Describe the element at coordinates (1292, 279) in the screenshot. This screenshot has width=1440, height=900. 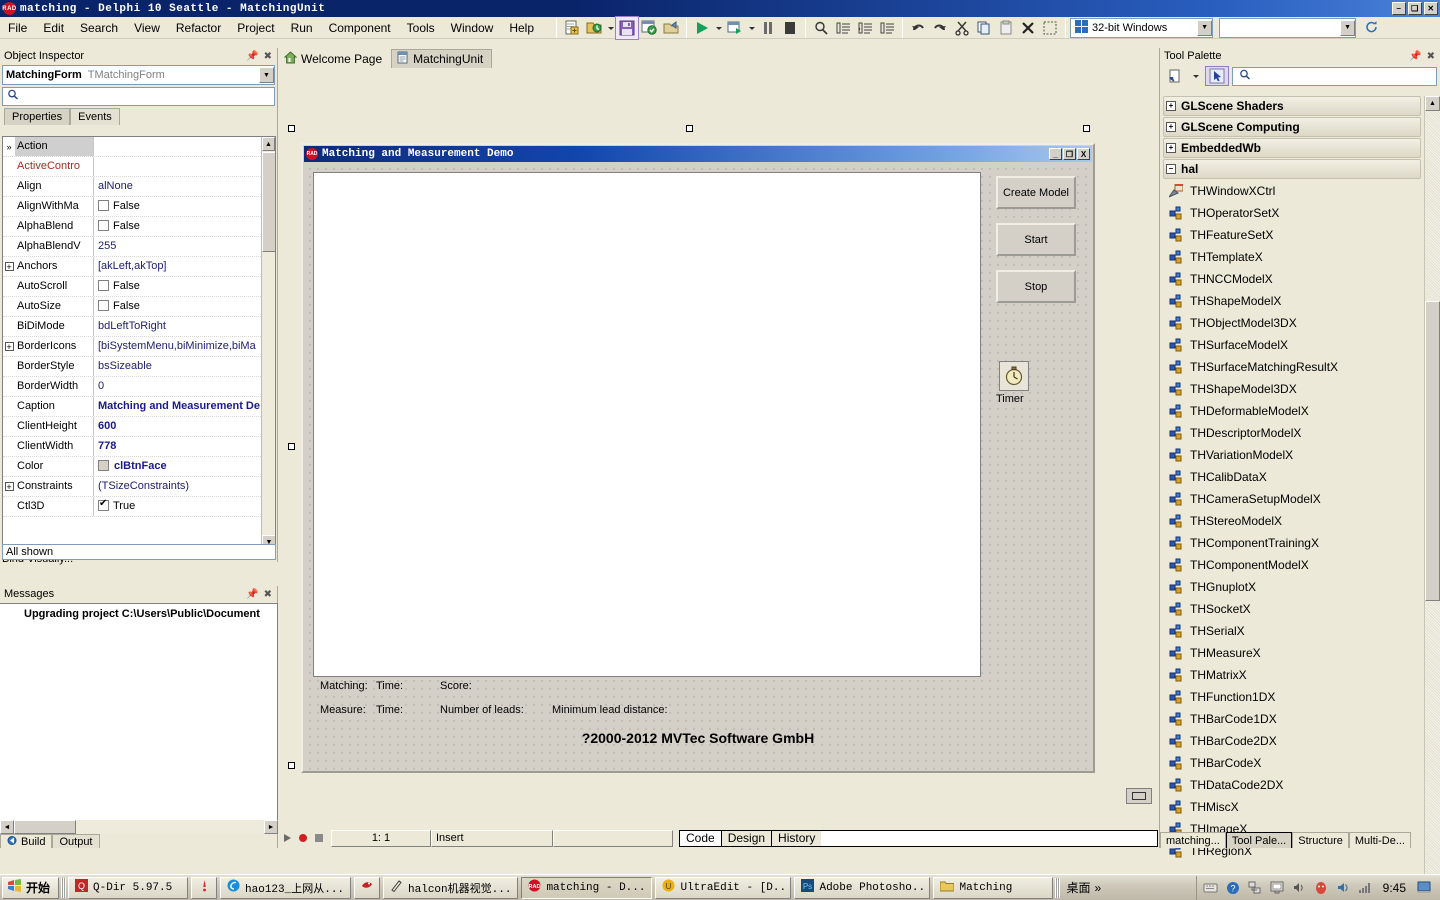
I see `palette-item: THNCCModelX` at that location.